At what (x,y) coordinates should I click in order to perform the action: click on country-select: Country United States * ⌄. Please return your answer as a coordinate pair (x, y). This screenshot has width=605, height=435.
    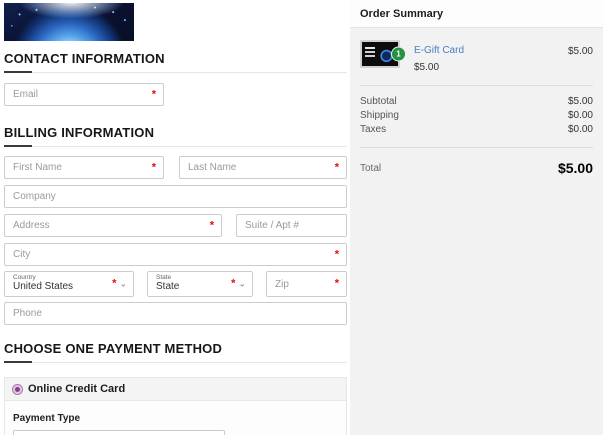
    Looking at the image, I should click on (69, 284).